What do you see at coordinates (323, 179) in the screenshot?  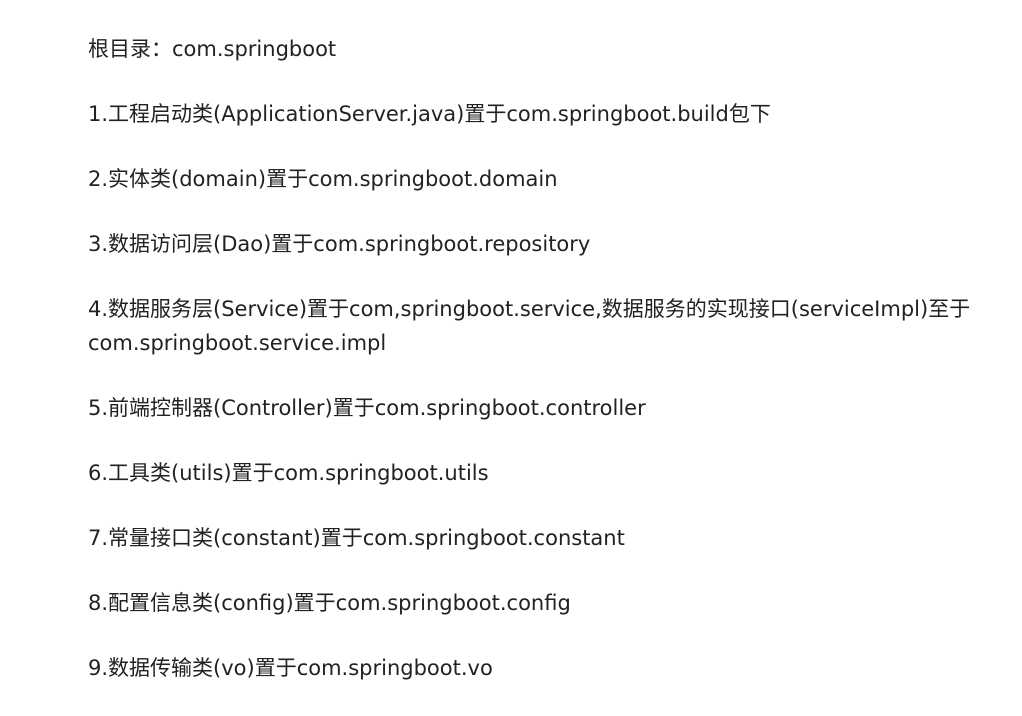 I see `list-item: 2.实体类(domain)置于com.springboot.domain` at bounding box center [323, 179].